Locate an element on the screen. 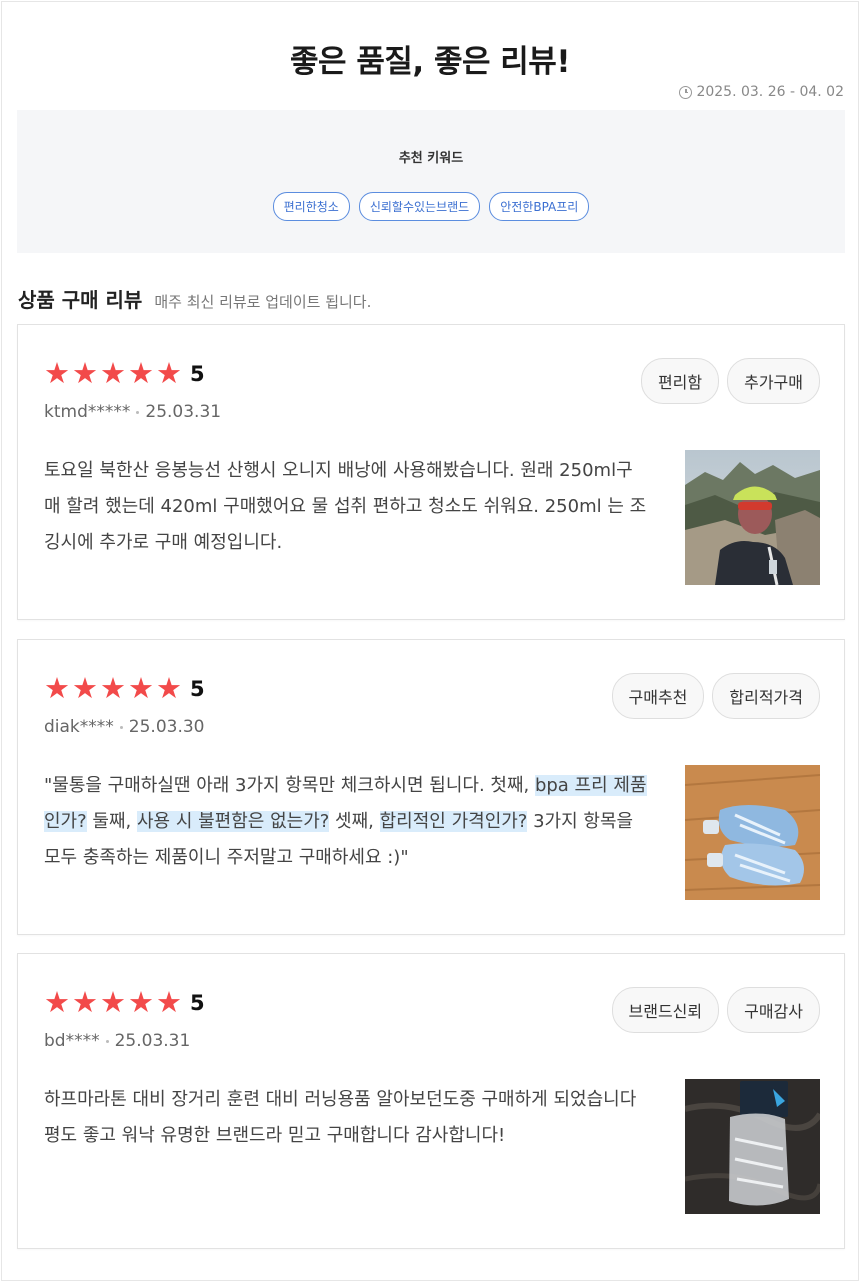 The image size is (860, 1283). clock-icon is located at coordinates (686, 92).